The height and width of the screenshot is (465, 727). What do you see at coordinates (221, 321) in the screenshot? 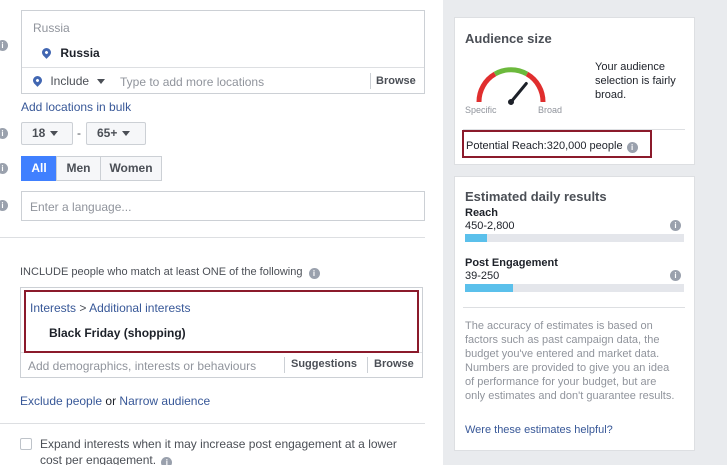
I see `interest-highlight-frame` at bounding box center [221, 321].